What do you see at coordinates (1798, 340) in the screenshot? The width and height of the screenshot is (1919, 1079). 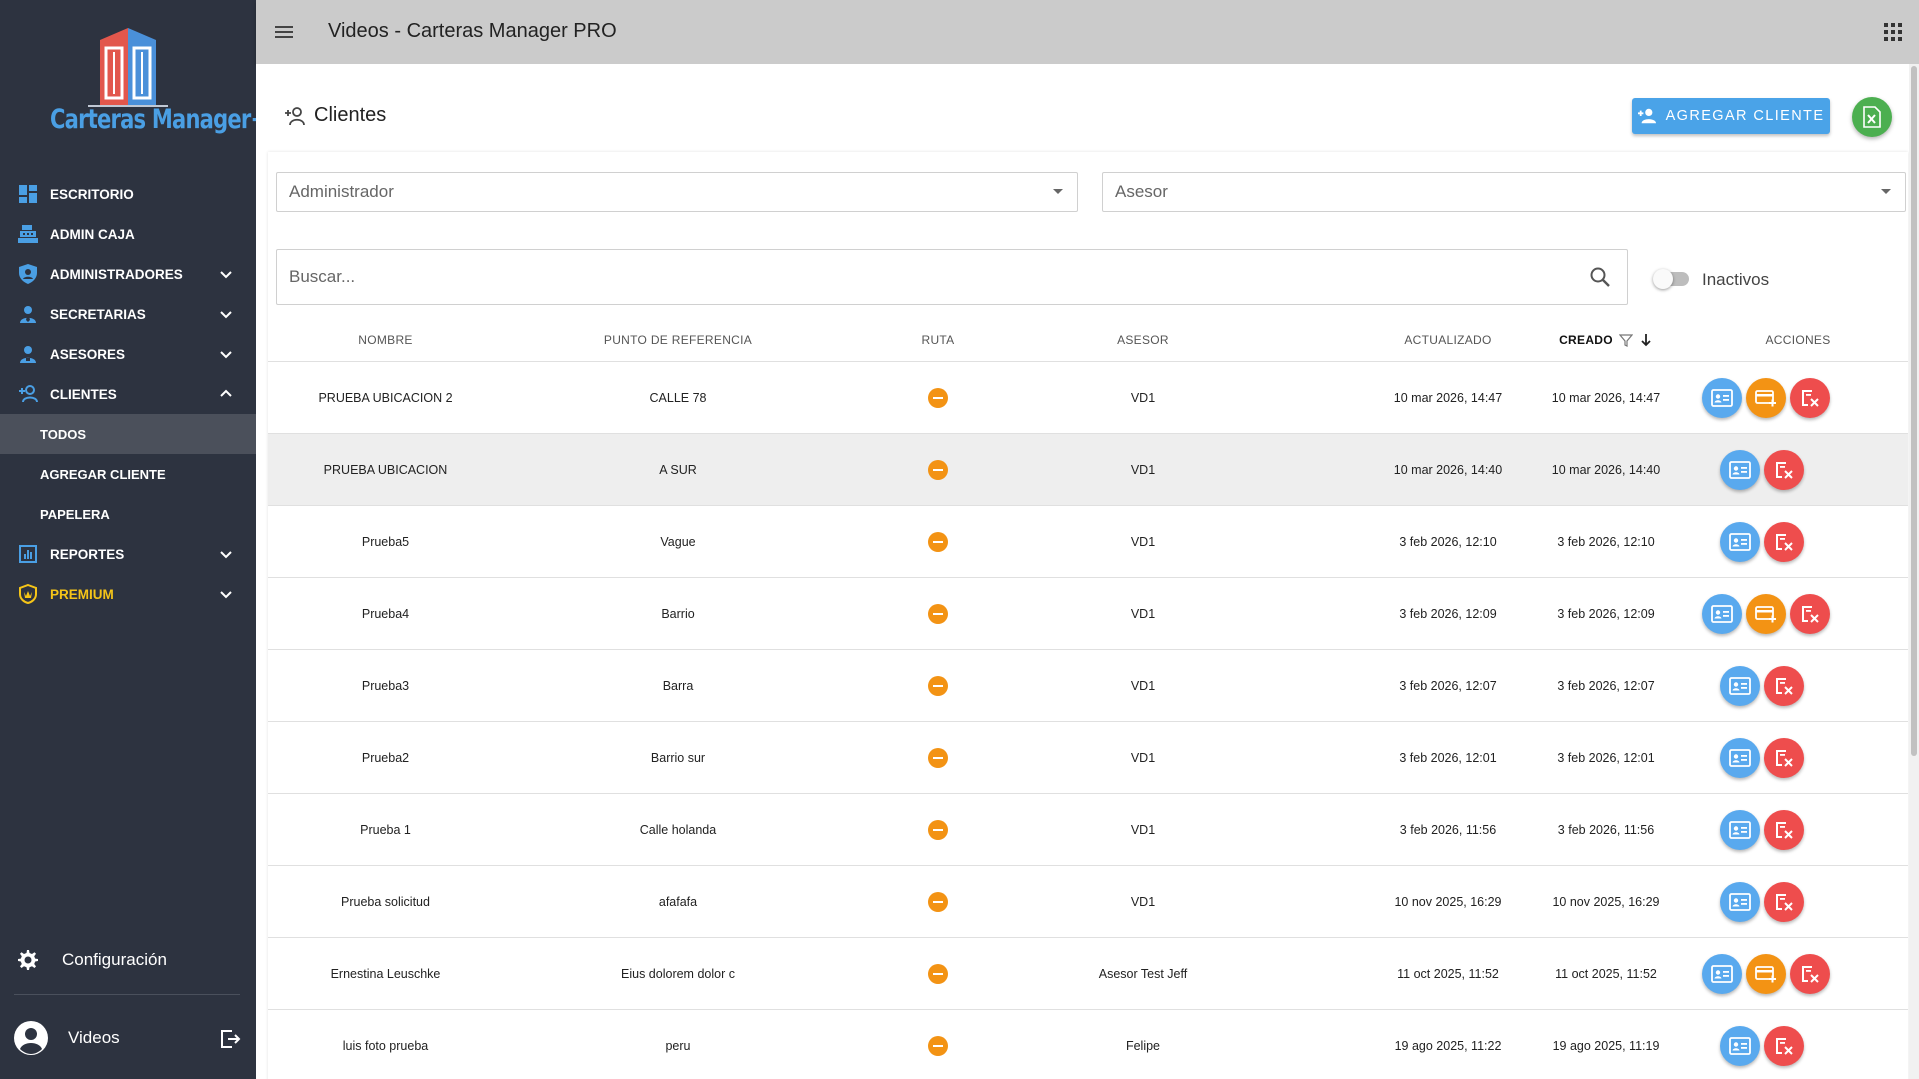 I see `column-header-acciones: ACCIONES` at bounding box center [1798, 340].